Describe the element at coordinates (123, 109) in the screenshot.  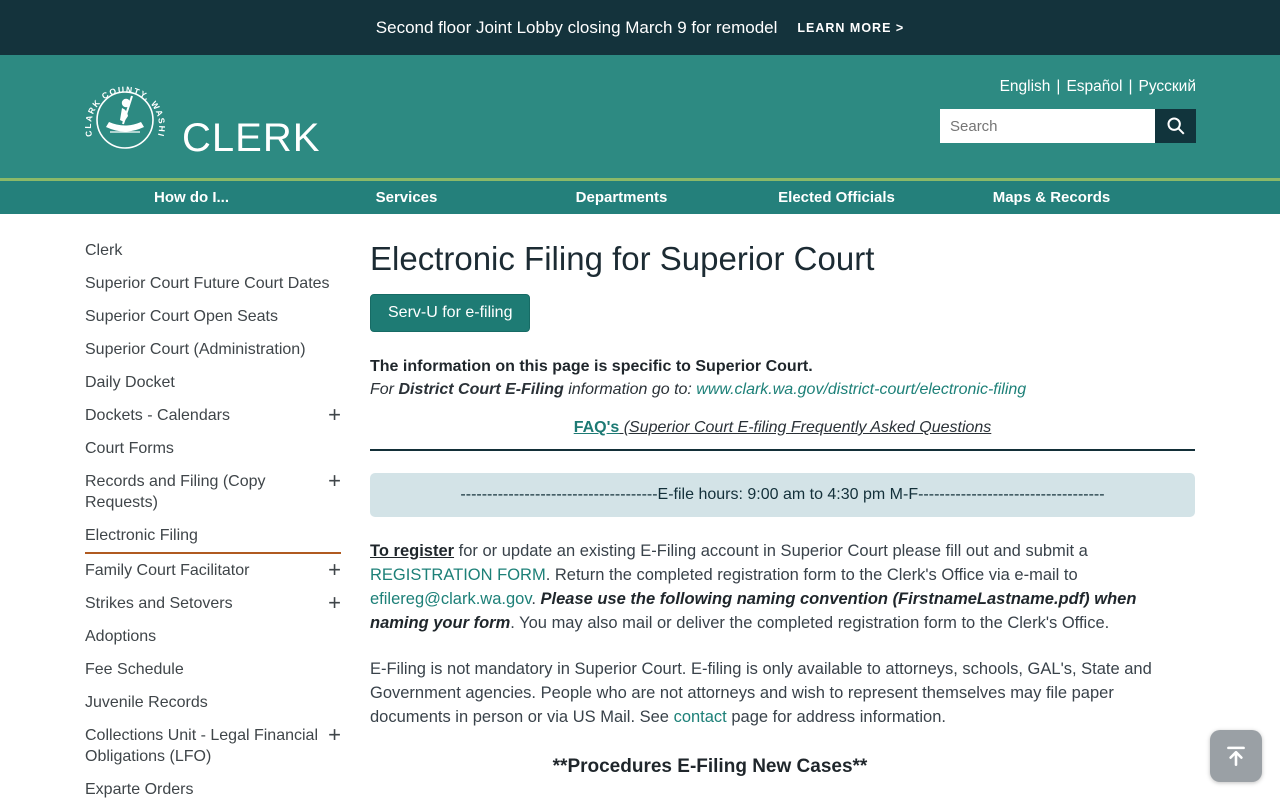
I see `county-seal-icon: CLARK COUNTY, WASHINGTON` at that location.